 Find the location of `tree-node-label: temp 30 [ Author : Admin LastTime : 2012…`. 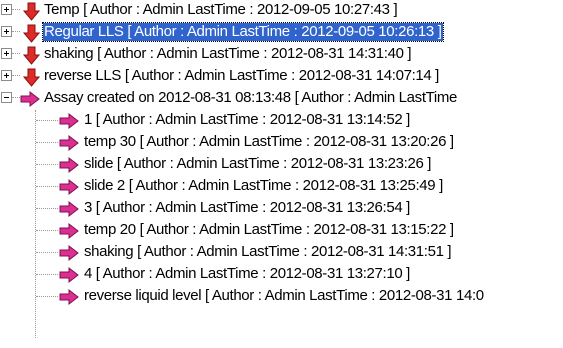

tree-node-label: temp 30 [ Author : Admin LastTime : 2012… is located at coordinates (269, 142).